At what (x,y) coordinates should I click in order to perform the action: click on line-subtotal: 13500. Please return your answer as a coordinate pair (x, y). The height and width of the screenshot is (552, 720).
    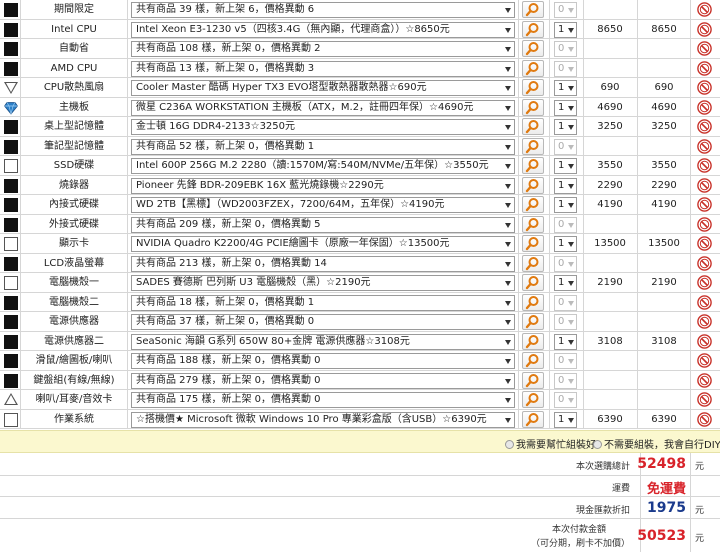
    Looking at the image, I should click on (664, 243).